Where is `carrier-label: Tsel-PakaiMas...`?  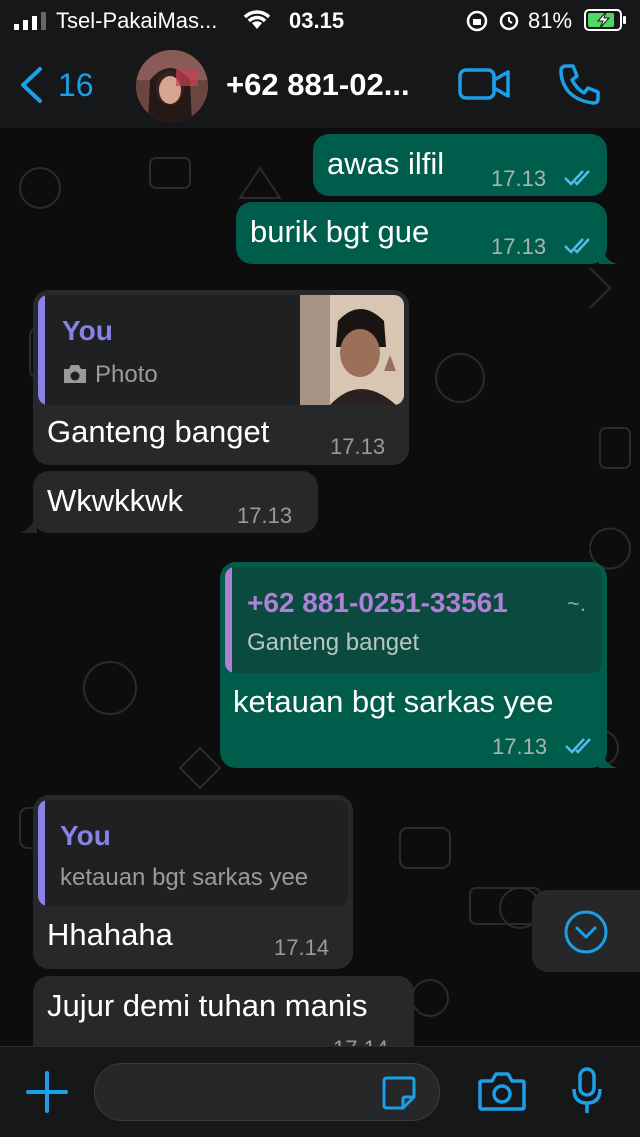 carrier-label: Tsel-PakaiMas... is located at coordinates (137, 20).